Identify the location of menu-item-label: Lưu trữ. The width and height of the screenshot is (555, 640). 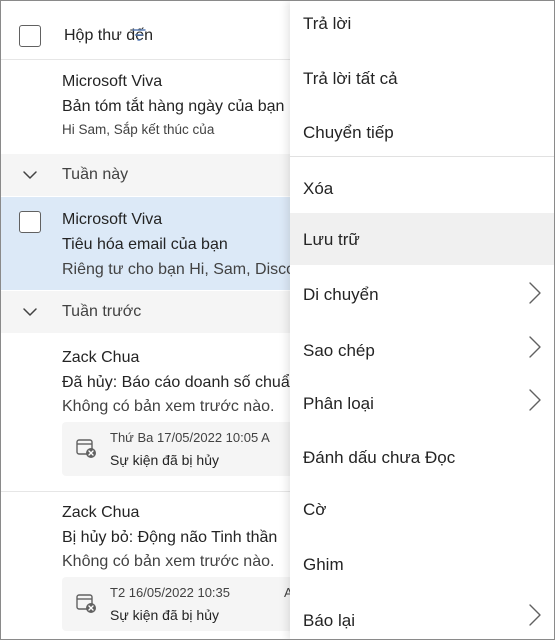
(331, 239).